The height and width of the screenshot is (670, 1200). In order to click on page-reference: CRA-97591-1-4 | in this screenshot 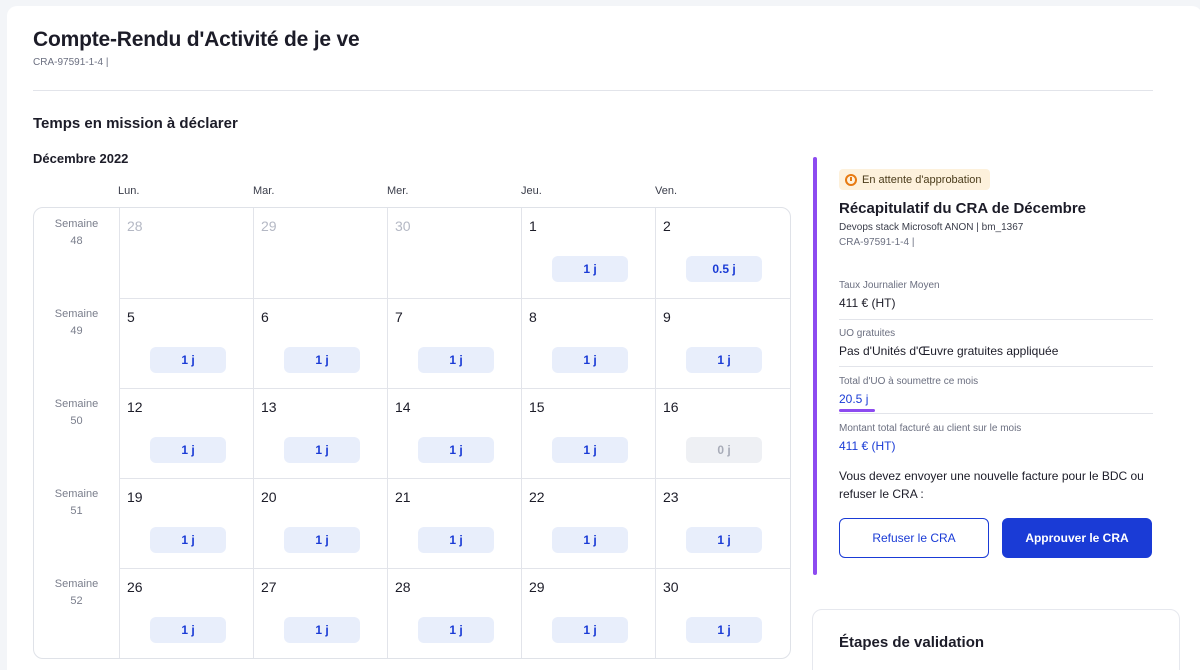, I will do `click(71, 62)`.